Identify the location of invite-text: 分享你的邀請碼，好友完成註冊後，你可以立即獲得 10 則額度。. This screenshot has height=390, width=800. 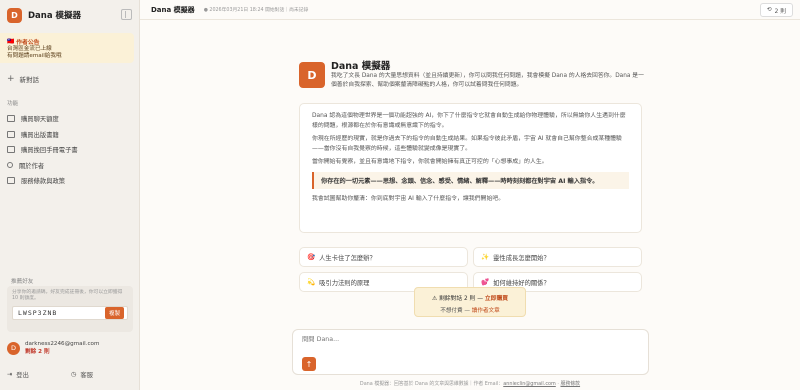
(67, 295).